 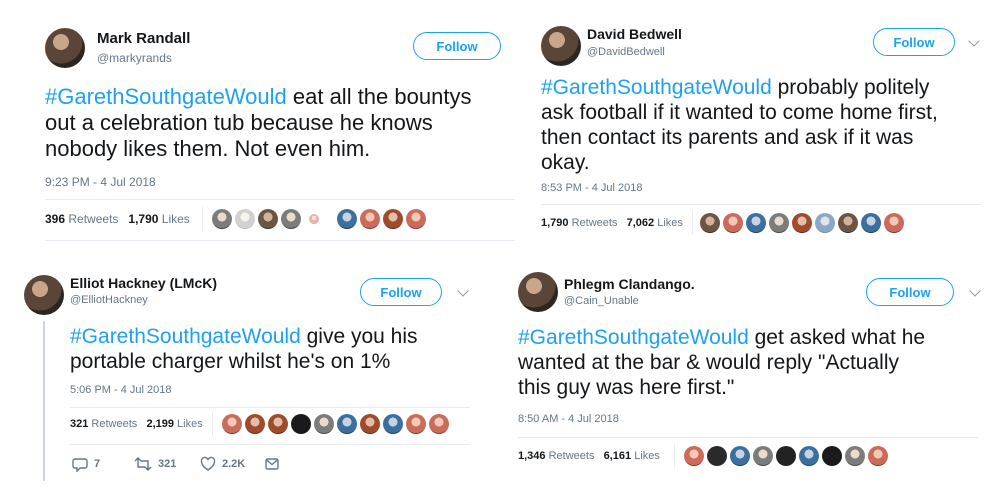 What do you see at coordinates (579, 223) in the screenshot?
I see `retweet-count: 1,790 Retweets` at bounding box center [579, 223].